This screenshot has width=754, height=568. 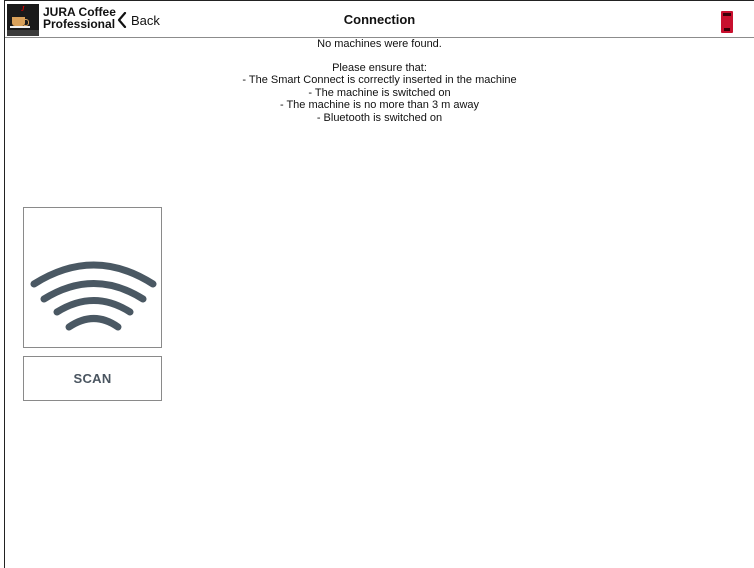 What do you see at coordinates (379, 67) in the screenshot?
I see `instructions-intro: Please ensure that:` at bounding box center [379, 67].